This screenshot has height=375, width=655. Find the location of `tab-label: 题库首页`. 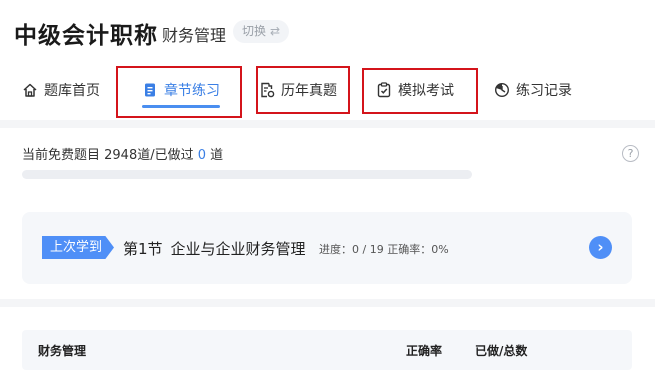

tab-label: 题库首页 is located at coordinates (72, 91).